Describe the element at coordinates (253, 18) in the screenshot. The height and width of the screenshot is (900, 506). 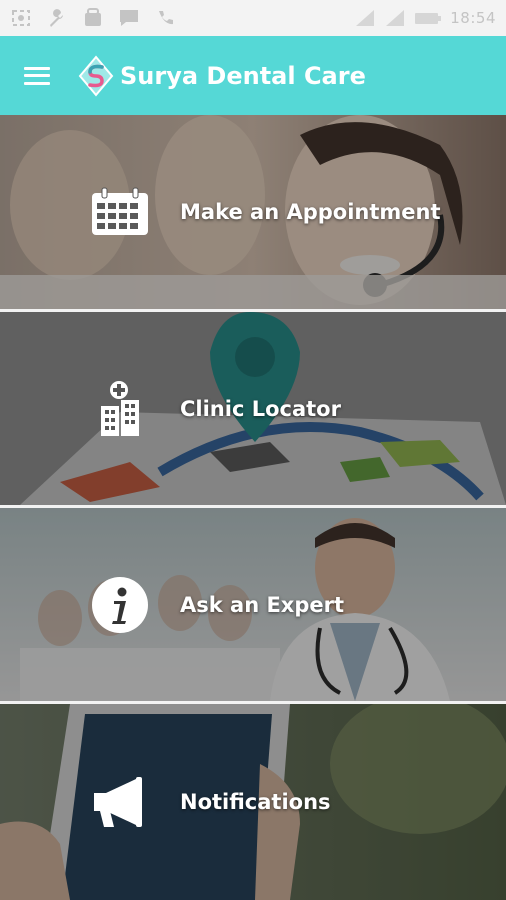
I see `status-bar: 18:54` at that location.